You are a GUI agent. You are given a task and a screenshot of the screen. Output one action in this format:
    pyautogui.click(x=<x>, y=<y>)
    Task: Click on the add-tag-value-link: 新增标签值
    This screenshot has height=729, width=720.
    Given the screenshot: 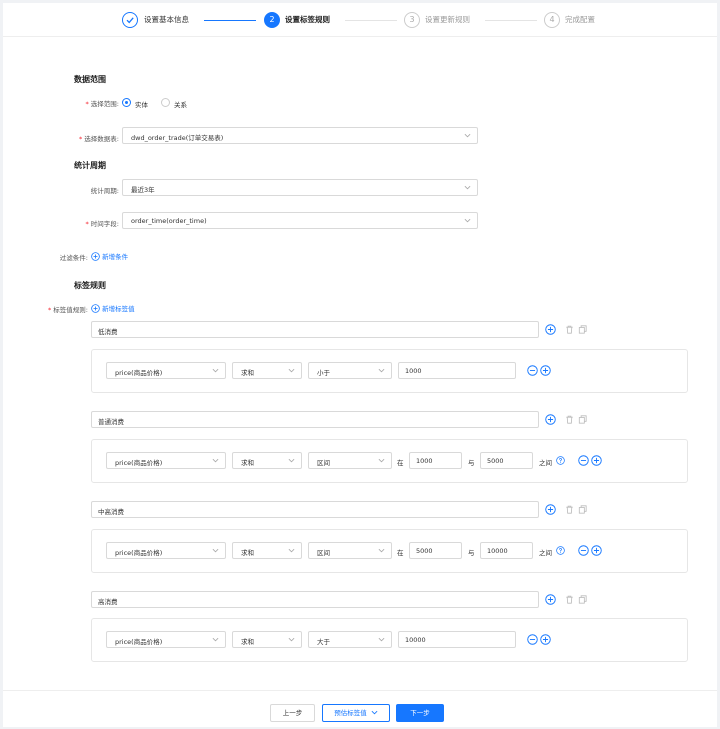 What is the action you would take?
    pyautogui.click(x=113, y=308)
    